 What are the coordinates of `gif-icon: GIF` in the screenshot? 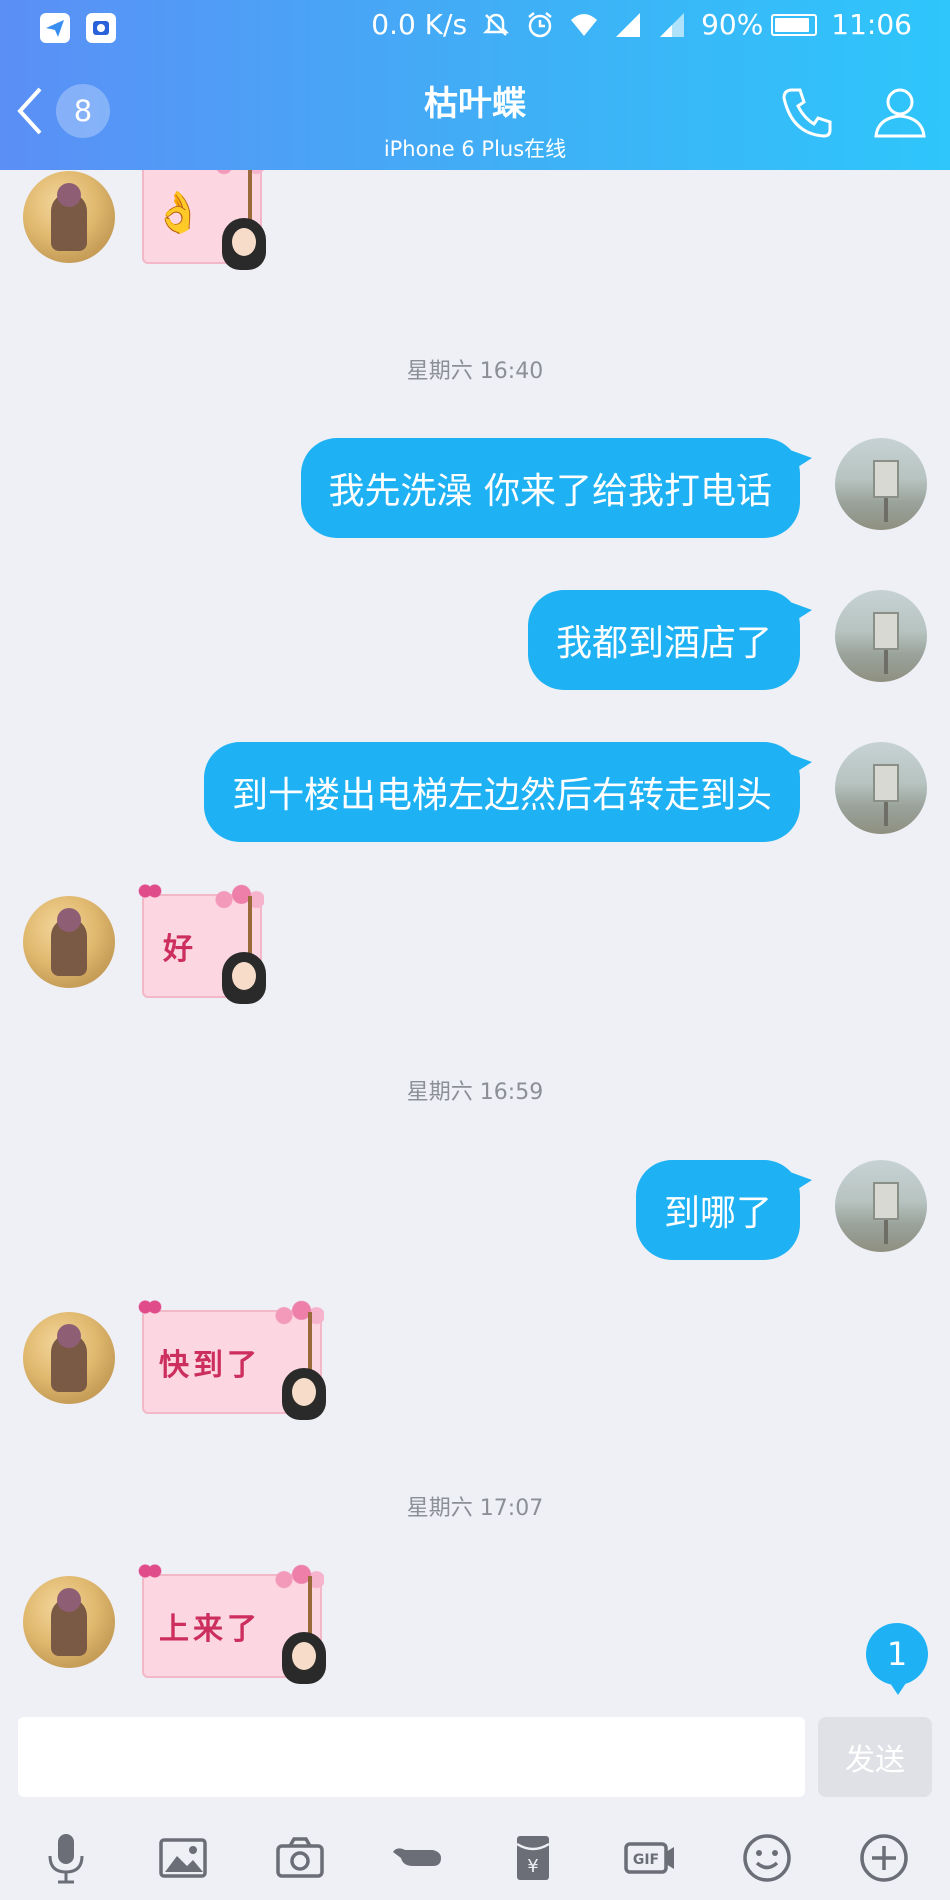 It's located at (650, 1858).